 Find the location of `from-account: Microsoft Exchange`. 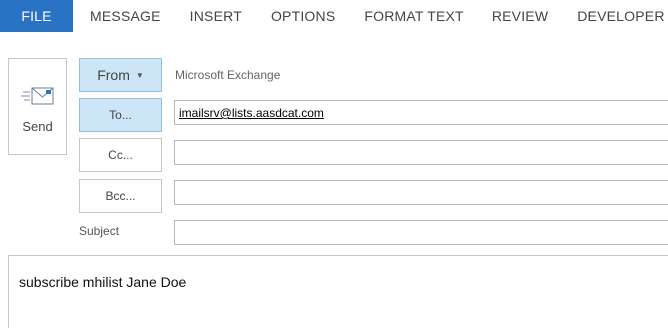

from-account: Microsoft Exchange is located at coordinates (228, 75).